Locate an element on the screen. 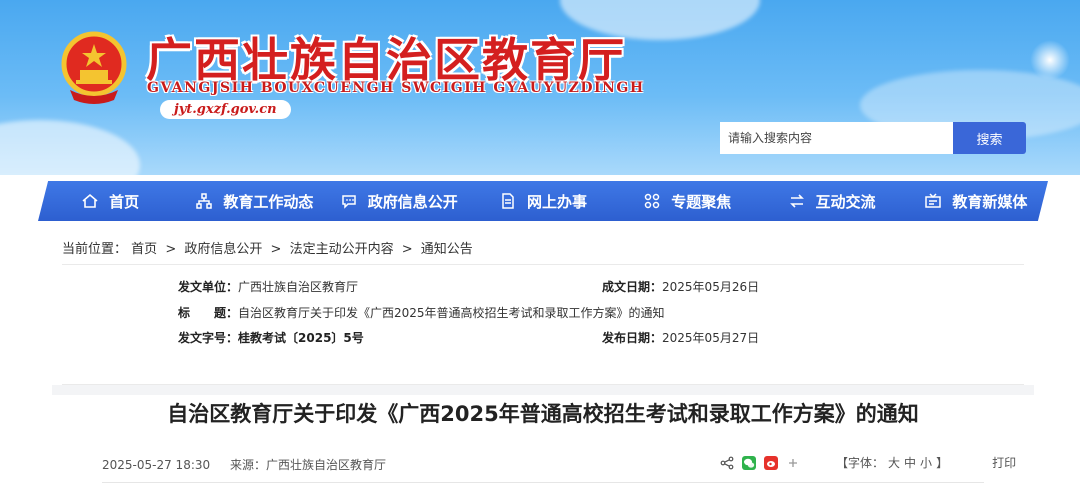 The width and height of the screenshot is (1080, 501). nav-item-online-services: 网上办事 is located at coordinates (543, 201).